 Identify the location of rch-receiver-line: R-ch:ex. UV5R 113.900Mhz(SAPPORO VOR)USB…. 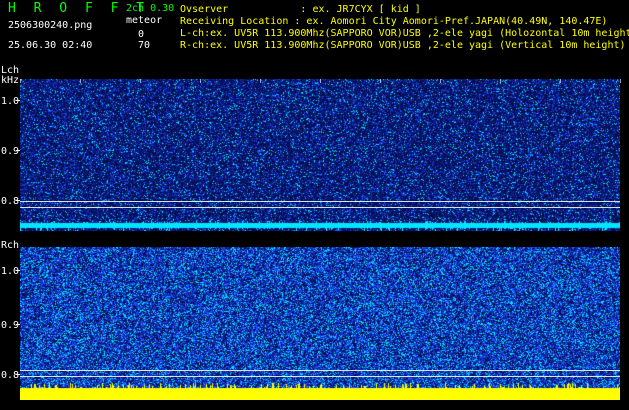
(403, 45).